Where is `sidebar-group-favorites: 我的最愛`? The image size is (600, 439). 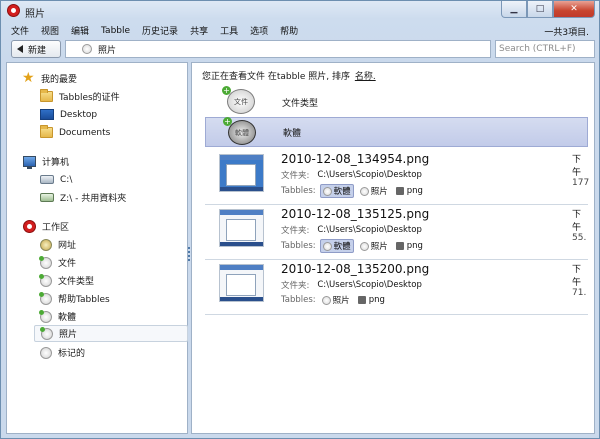
sidebar-group-favorites: 我的最愛 is located at coordinates (49, 78).